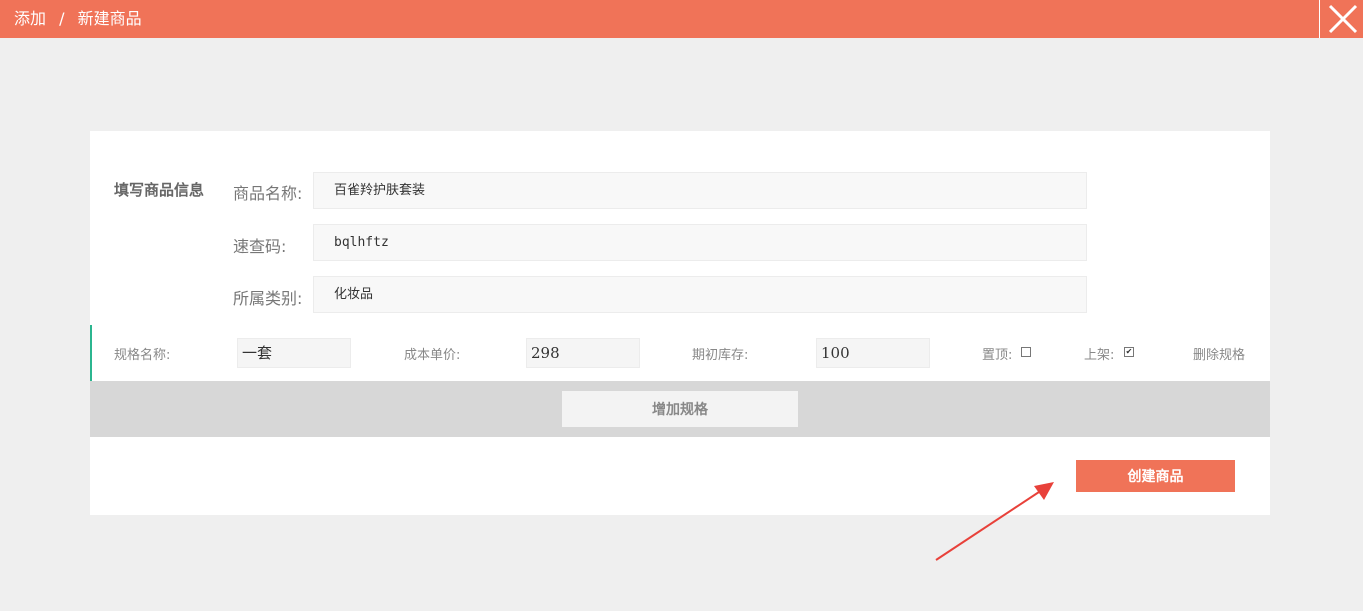 This screenshot has height=611, width=1363. What do you see at coordinates (994, 521) in the screenshot?
I see `annotation-arrow-icon` at bounding box center [994, 521].